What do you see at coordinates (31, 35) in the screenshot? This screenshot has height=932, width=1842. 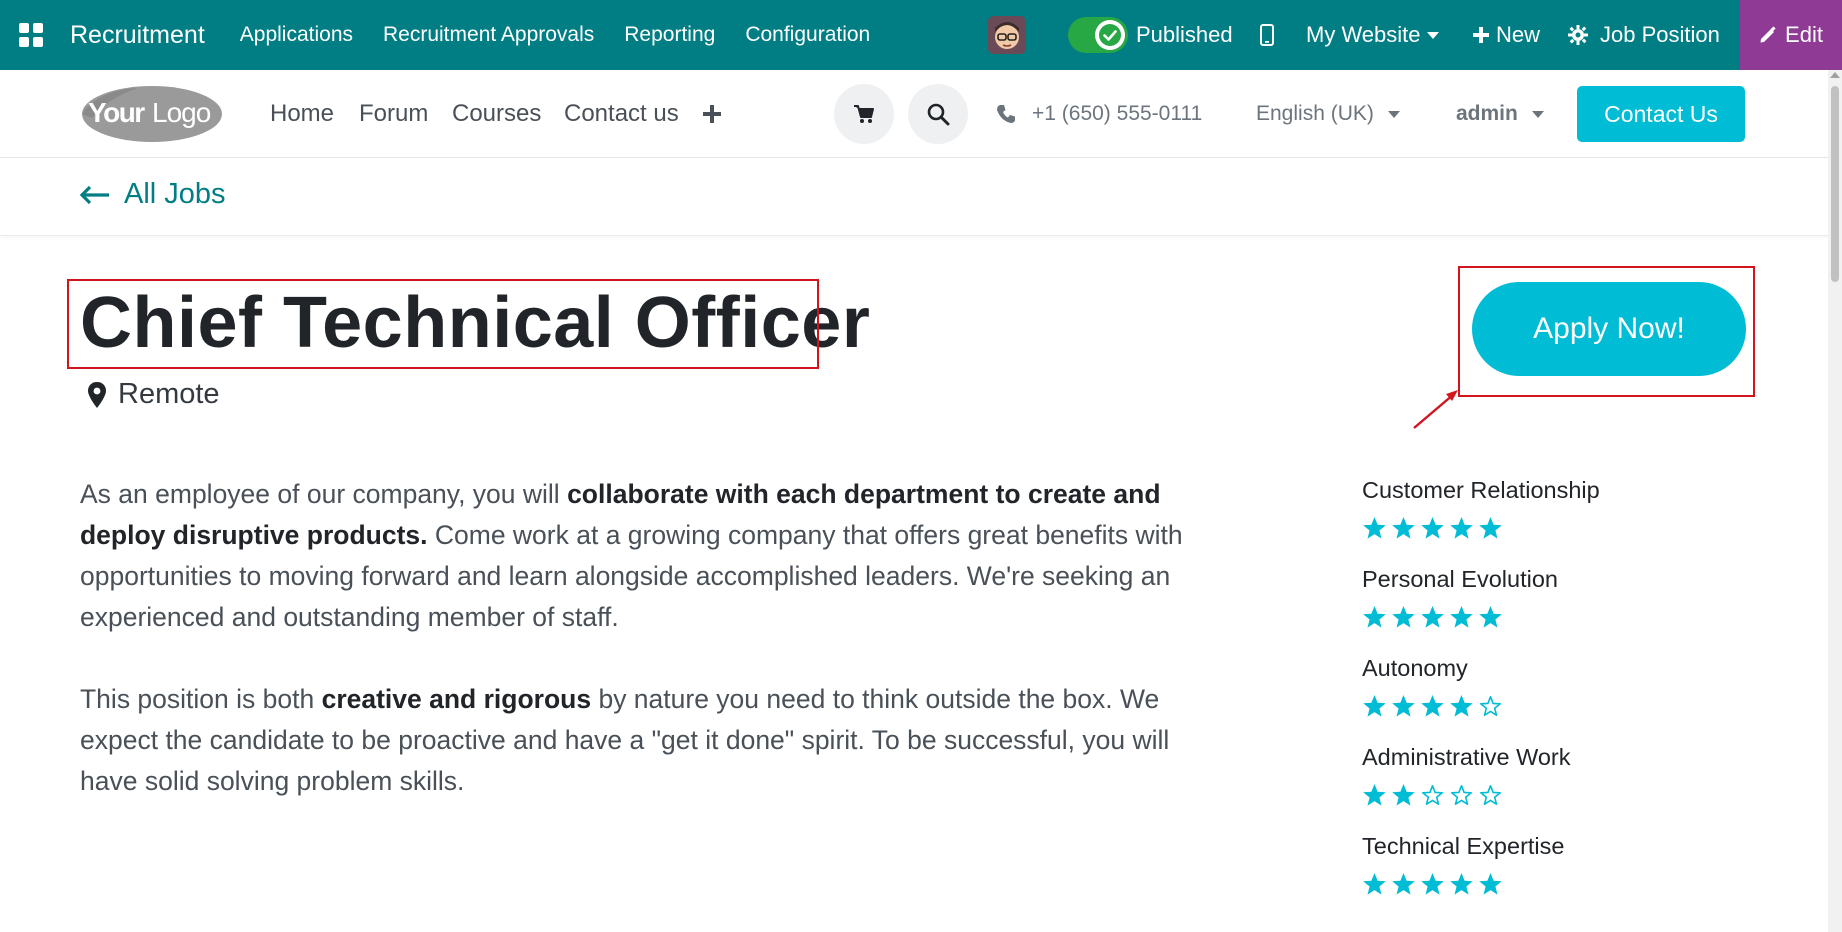 I see `apps-menu-icon` at bounding box center [31, 35].